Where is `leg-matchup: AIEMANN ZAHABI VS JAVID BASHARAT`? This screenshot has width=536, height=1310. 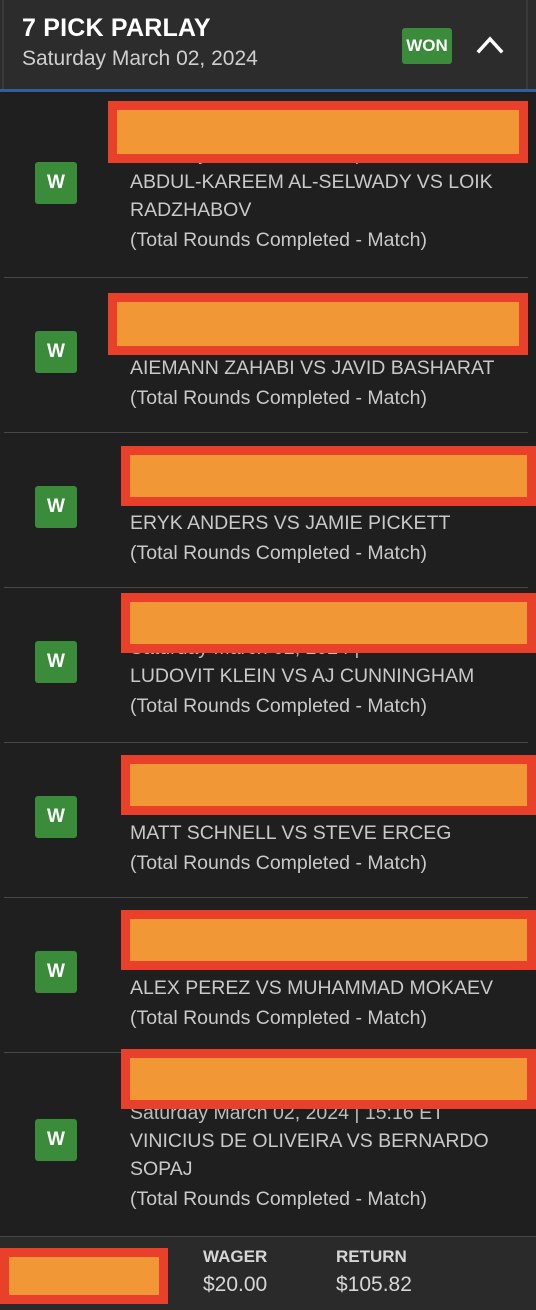
leg-matchup: AIEMANN ZAHABI VS JAVID BASHARAT is located at coordinates (312, 368).